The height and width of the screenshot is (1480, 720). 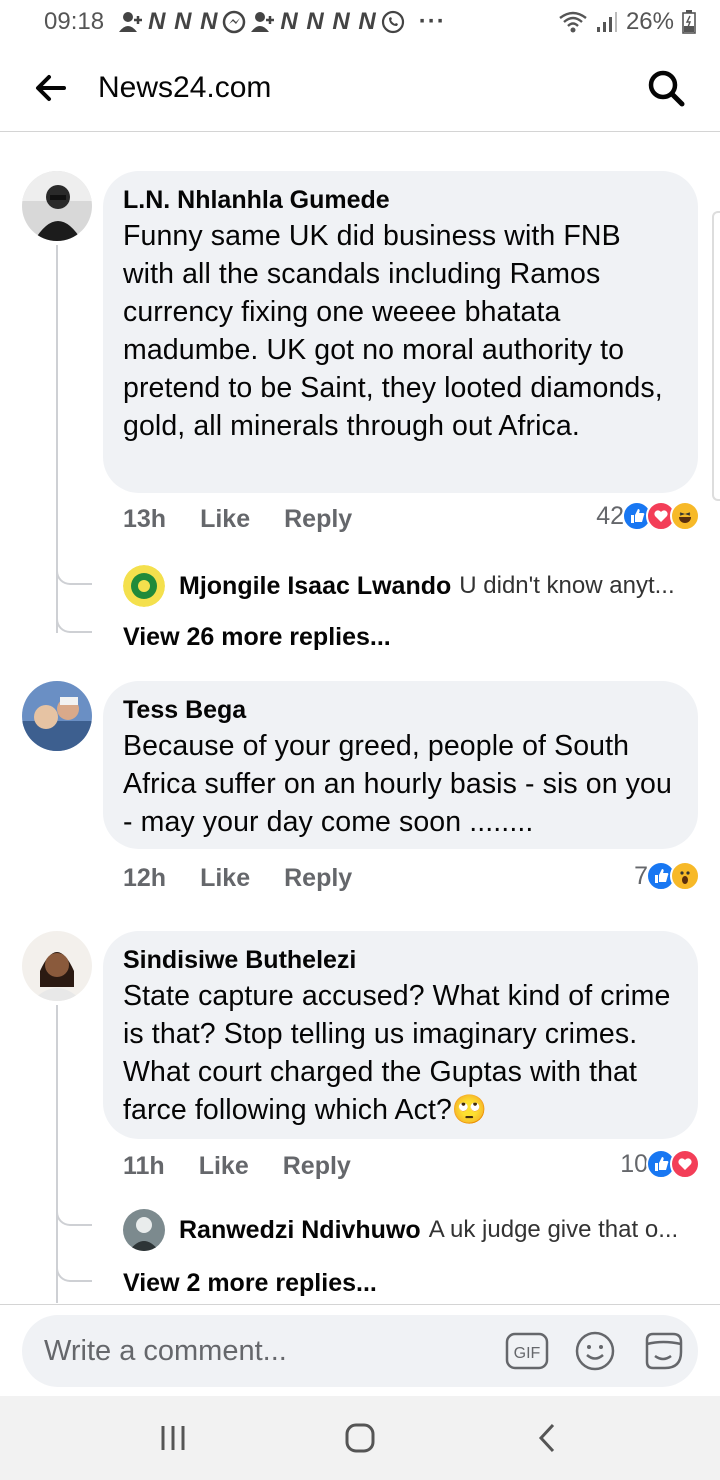 What do you see at coordinates (144, 1166) in the screenshot?
I see `comment-time: 11h` at bounding box center [144, 1166].